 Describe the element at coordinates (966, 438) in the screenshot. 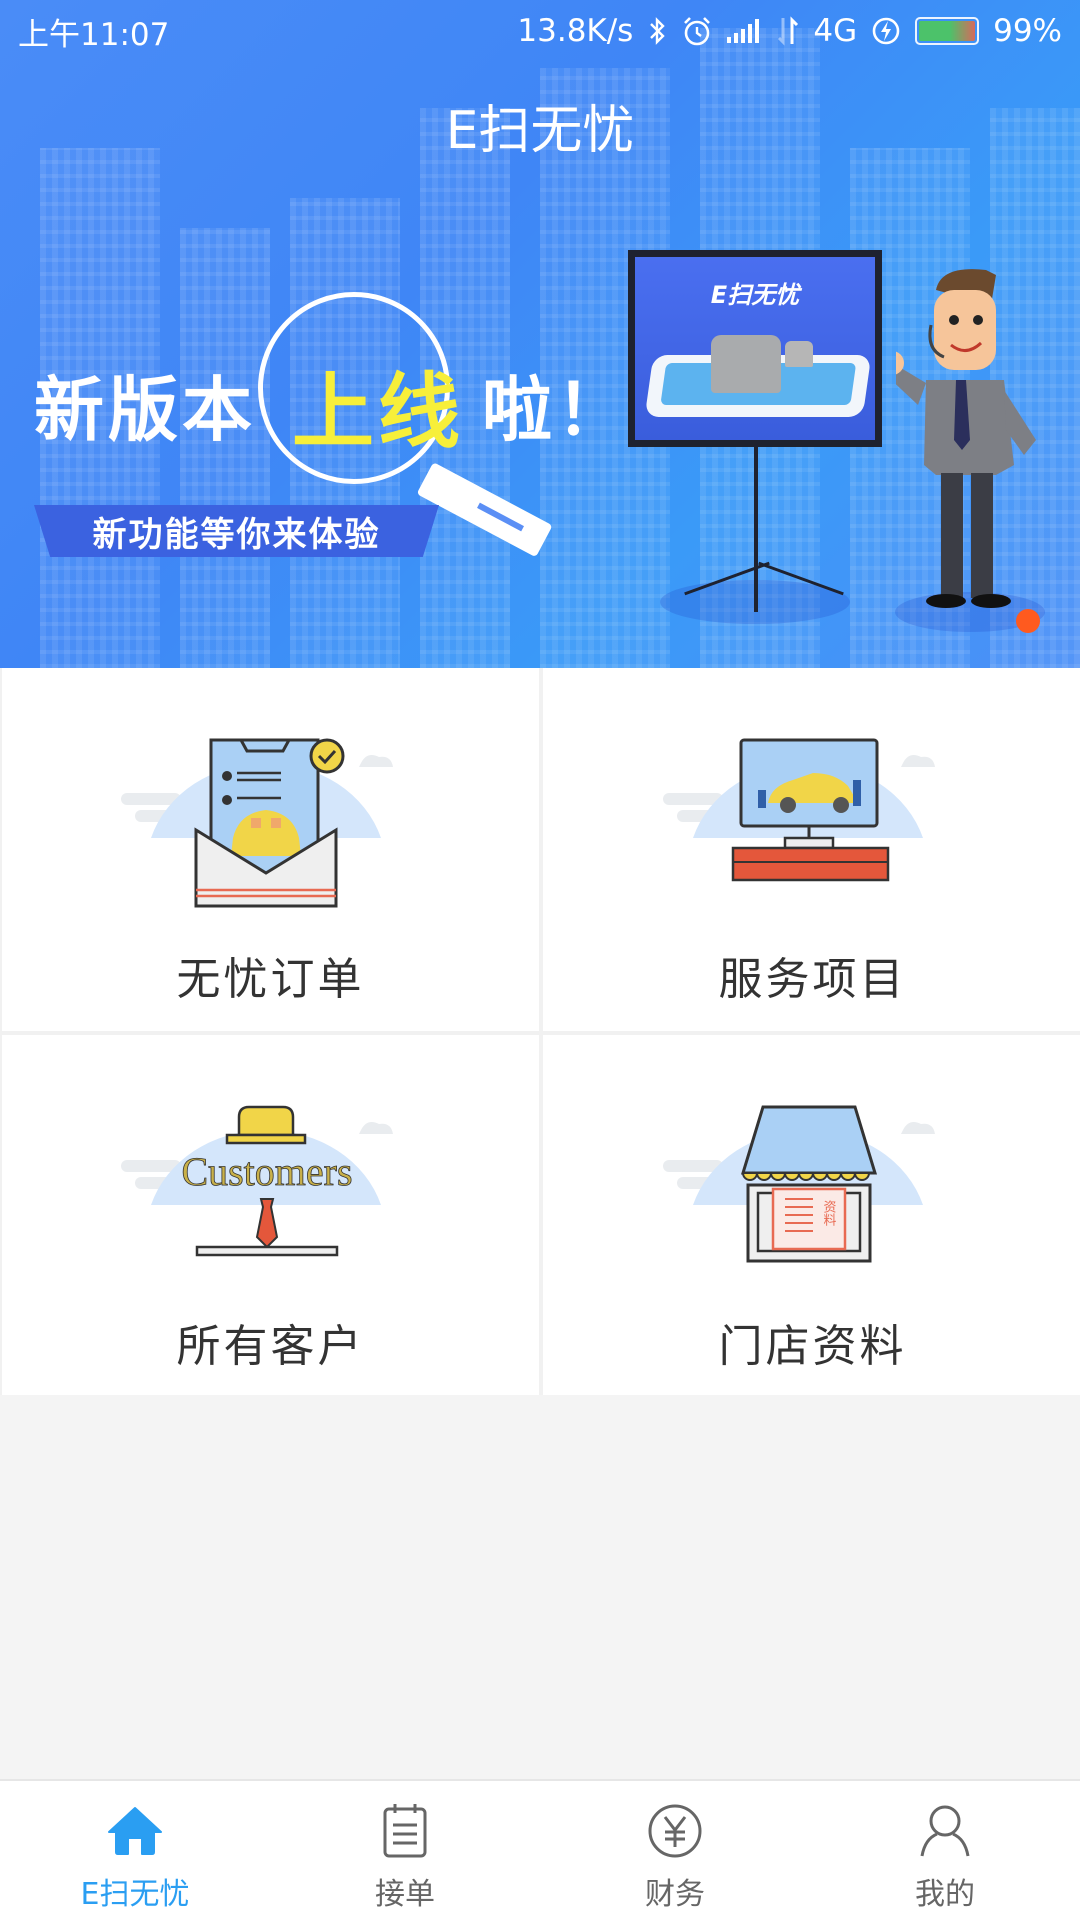

I see `presenter-illustration` at that location.